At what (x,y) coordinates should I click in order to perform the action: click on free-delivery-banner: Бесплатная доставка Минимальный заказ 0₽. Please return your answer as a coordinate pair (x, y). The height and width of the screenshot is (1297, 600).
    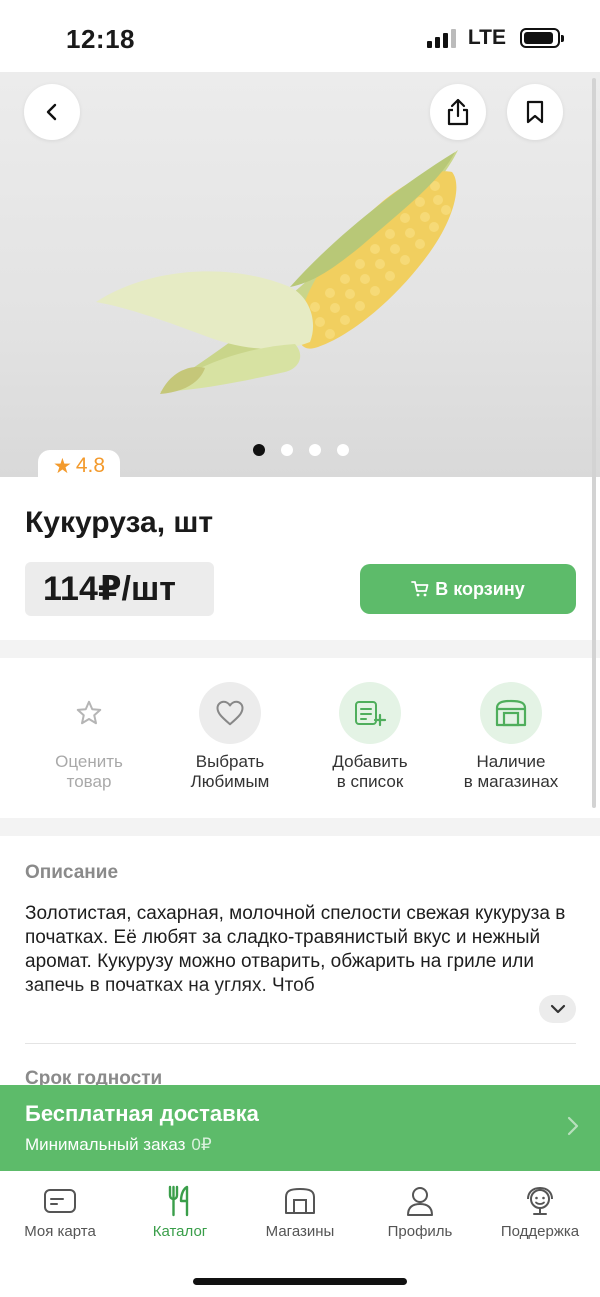
    Looking at the image, I should click on (300, 1128).